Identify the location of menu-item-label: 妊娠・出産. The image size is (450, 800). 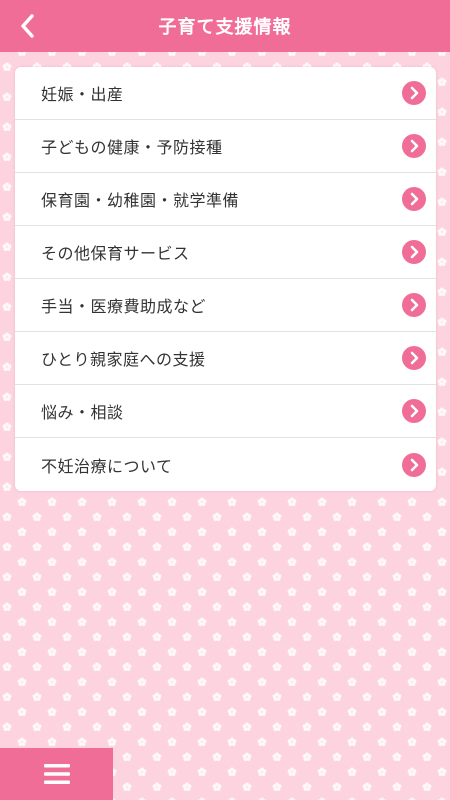
(82, 94).